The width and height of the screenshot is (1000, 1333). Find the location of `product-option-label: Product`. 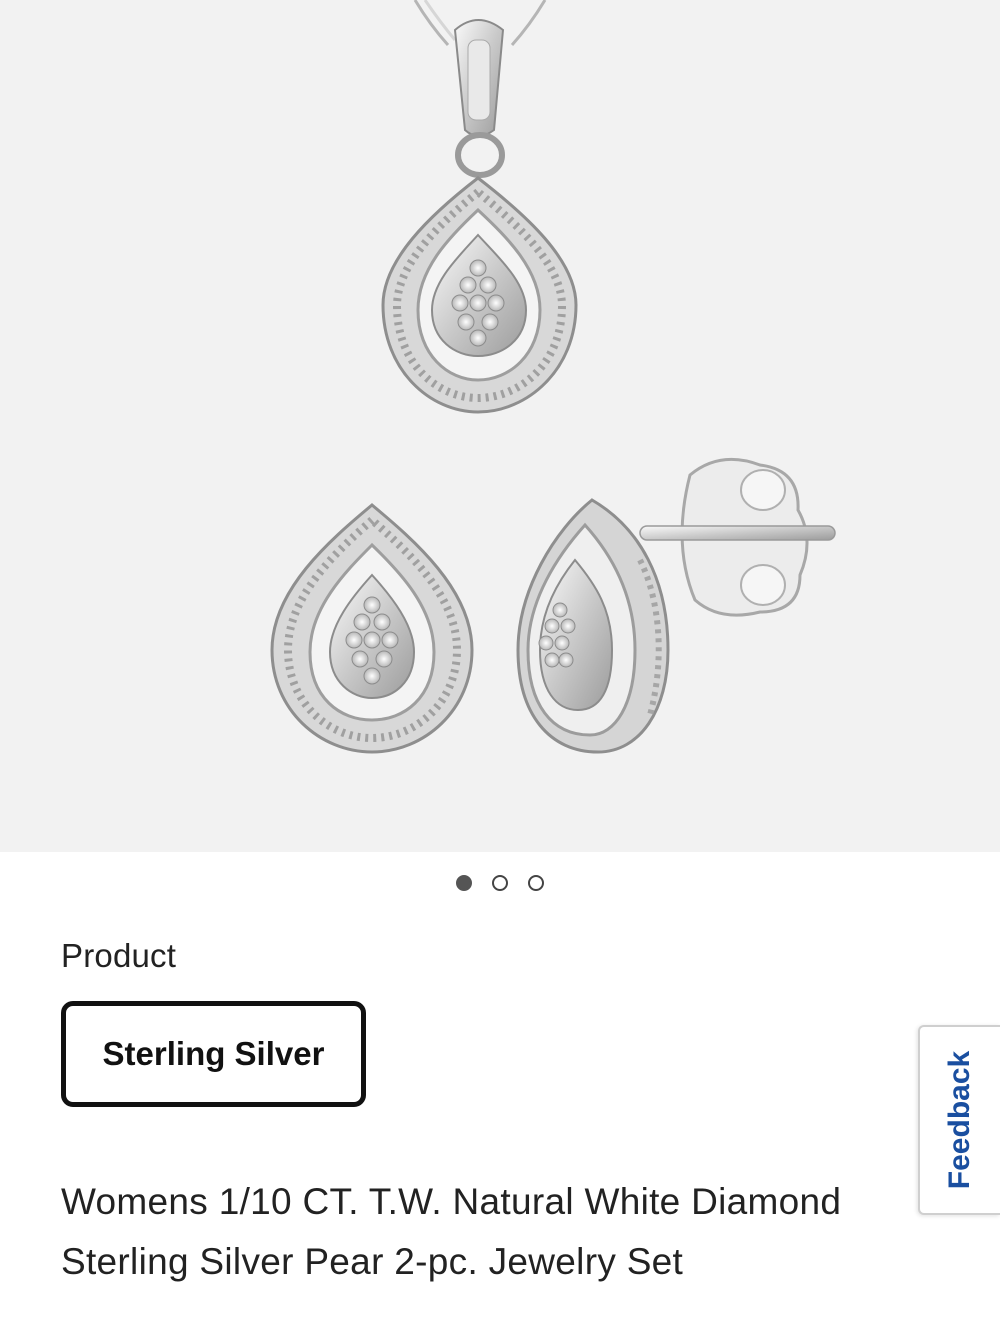

product-option-label: Product is located at coordinates (119, 955).